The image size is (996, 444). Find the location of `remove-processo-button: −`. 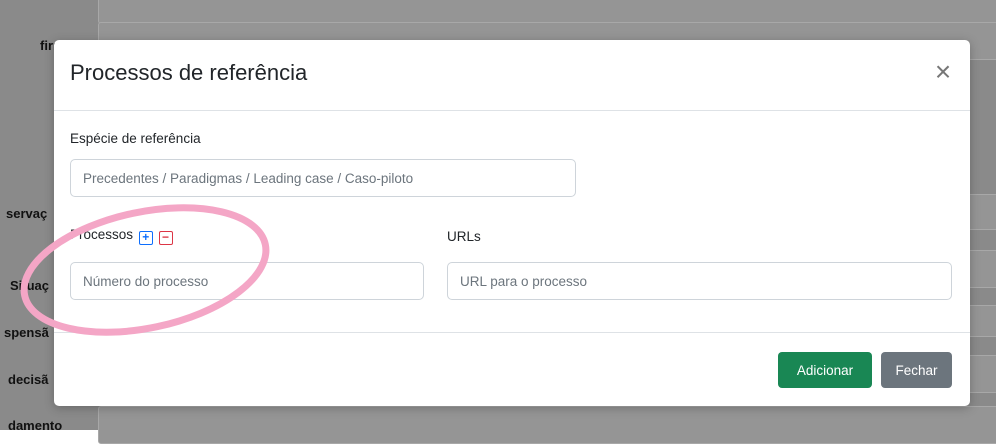

remove-processo-button: − is located at coordinates (165, 238).